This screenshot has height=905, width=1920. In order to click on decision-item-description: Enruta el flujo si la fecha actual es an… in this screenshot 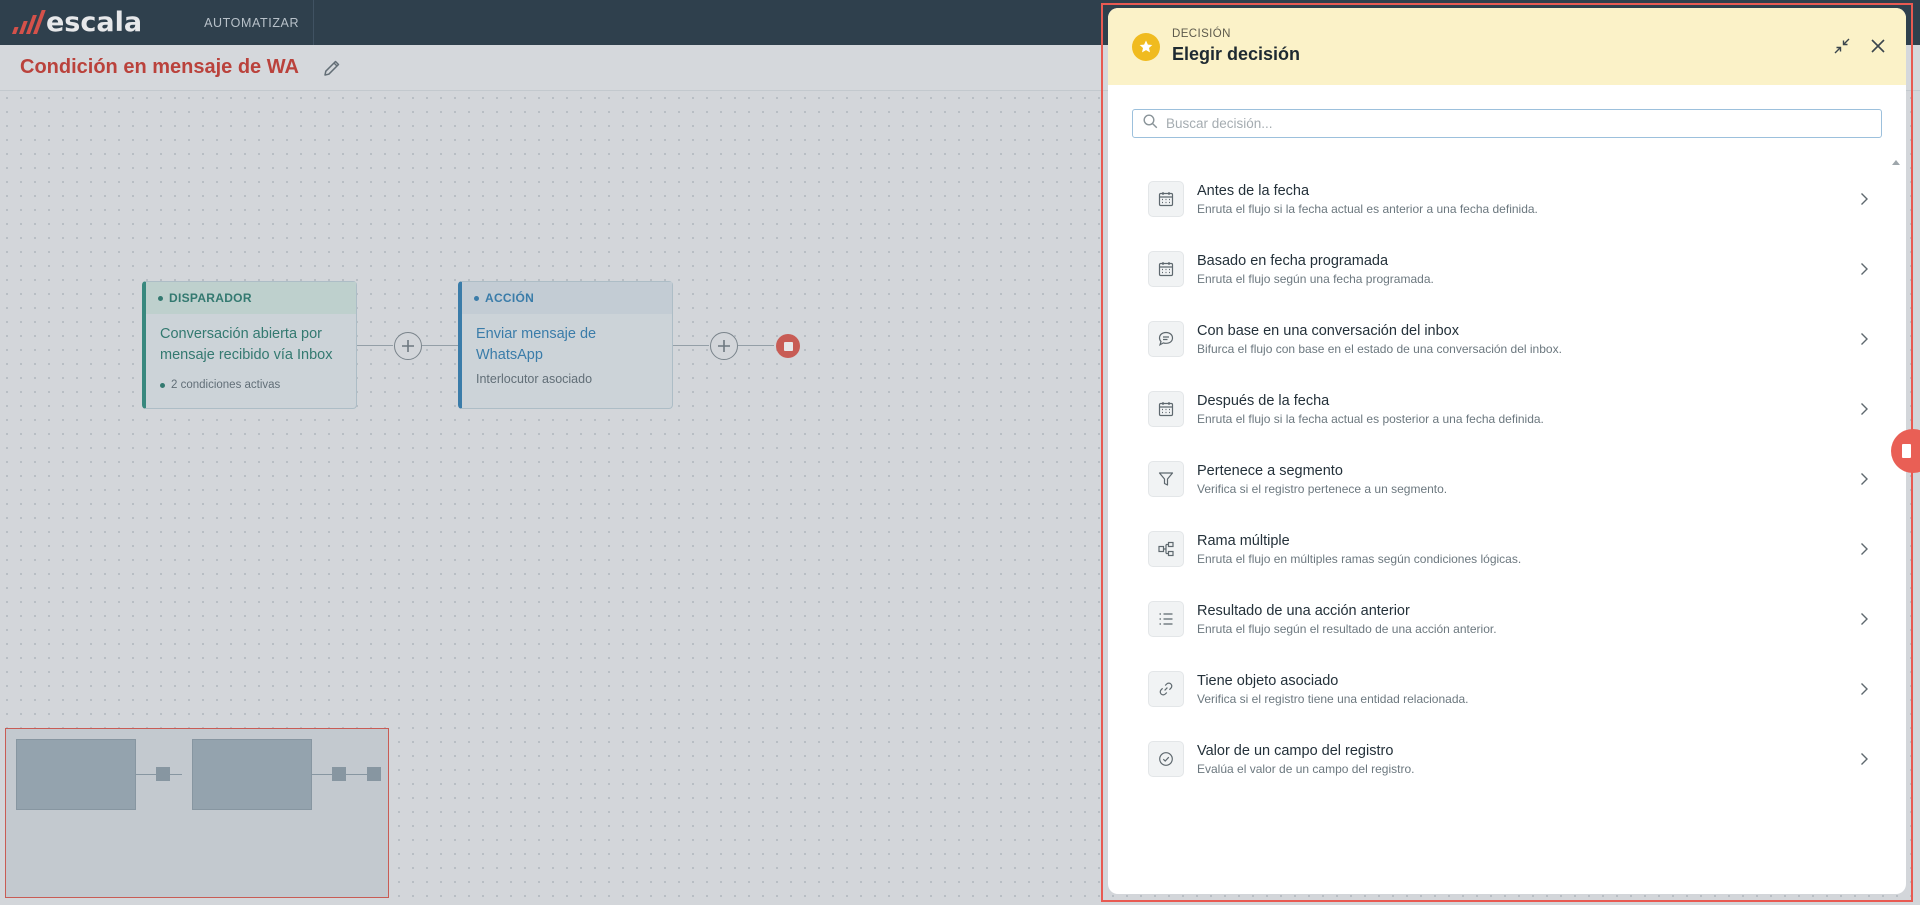, I will do `click(1367, 208)`.